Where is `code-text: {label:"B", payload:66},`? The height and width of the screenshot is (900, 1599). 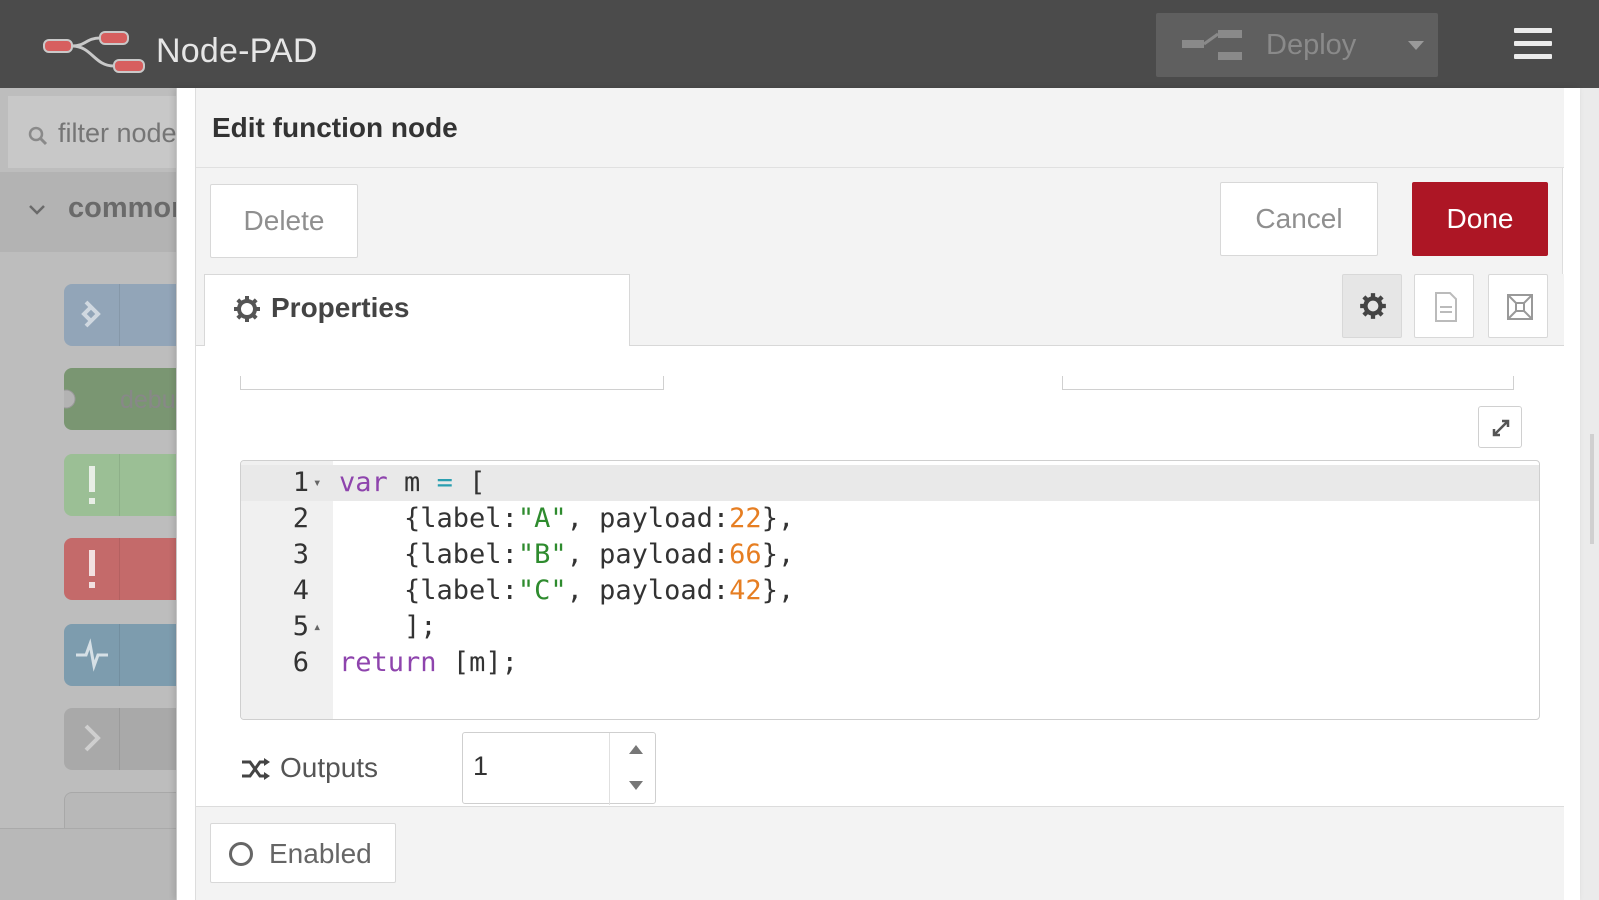 code-text: {label:"B", payload:66}, is located at coordinates (599, 554).